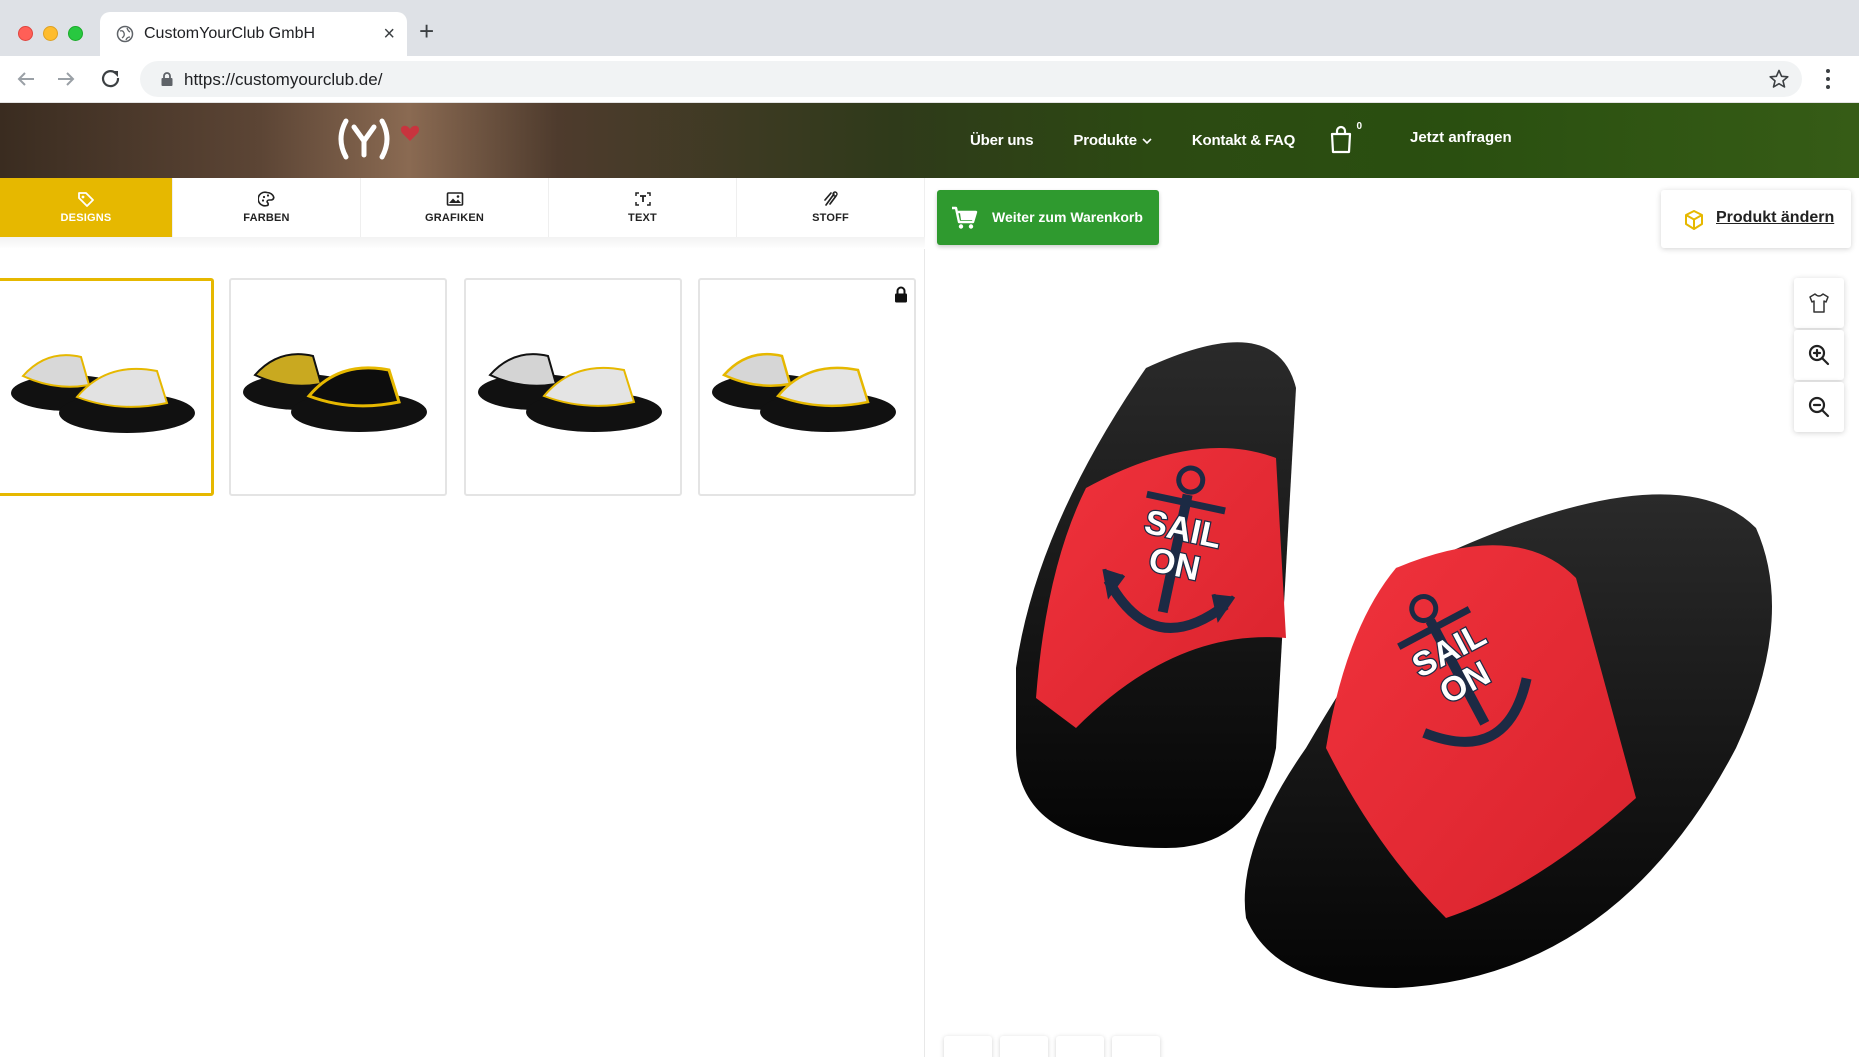 This screenshot has width=1859, height=1057. I want to click on browser-toolbar: https://customyourclub.de/, so click(929, 79).